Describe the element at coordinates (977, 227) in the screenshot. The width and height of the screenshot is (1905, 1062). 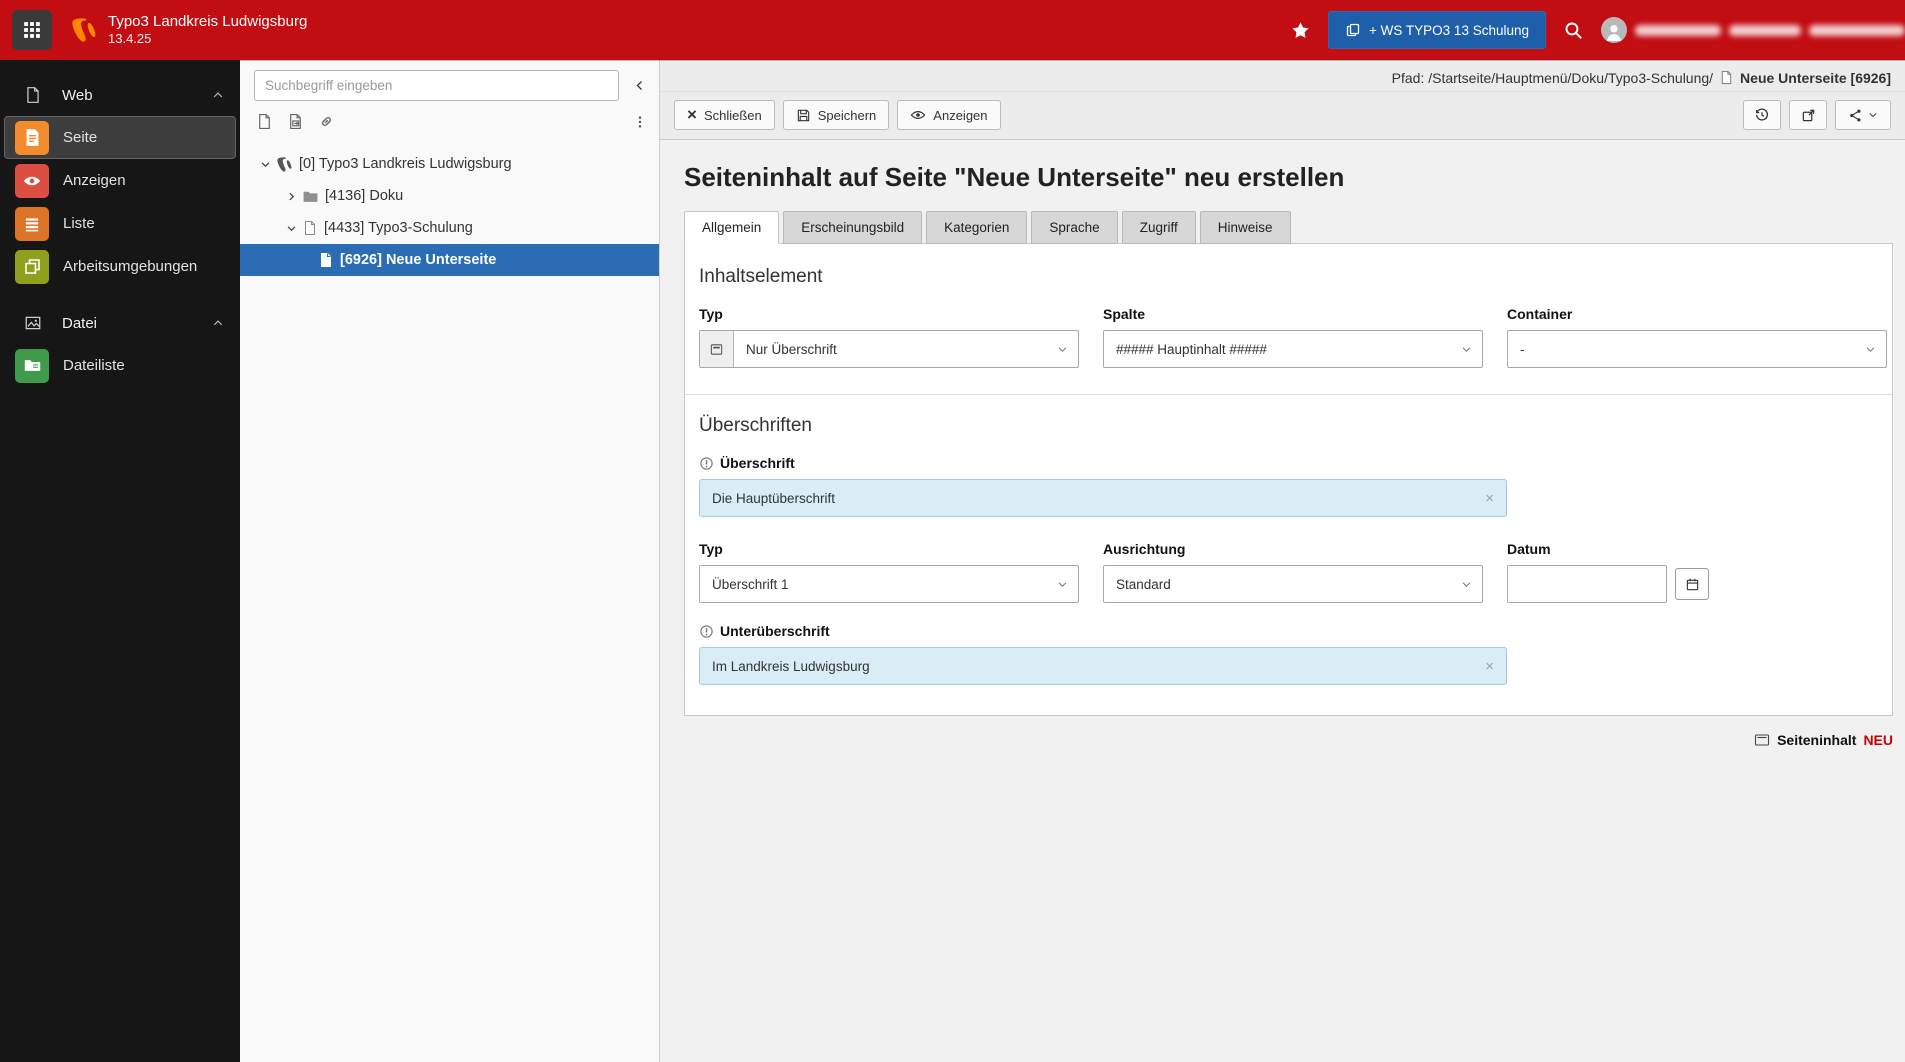
I see `tab-kategorien: Kategorien` at that location.